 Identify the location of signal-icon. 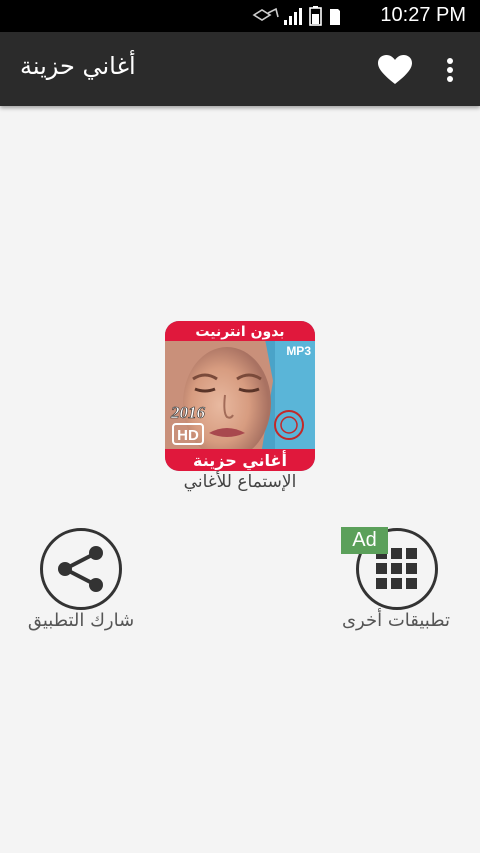
(293, 16).